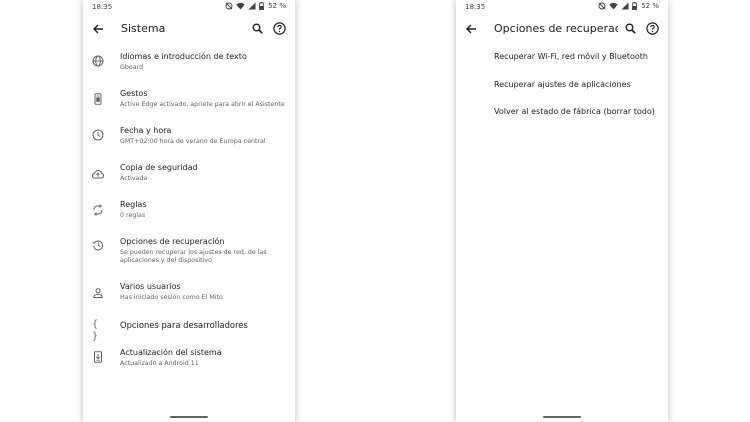 The image size is (750, 422). Describe the element at coordinates (578, 56) in the screenshot. I see `reset-wifi-mobile-bluetooth: Recuperar Wi-Fi, red móvil y Bluetooth` at that location.